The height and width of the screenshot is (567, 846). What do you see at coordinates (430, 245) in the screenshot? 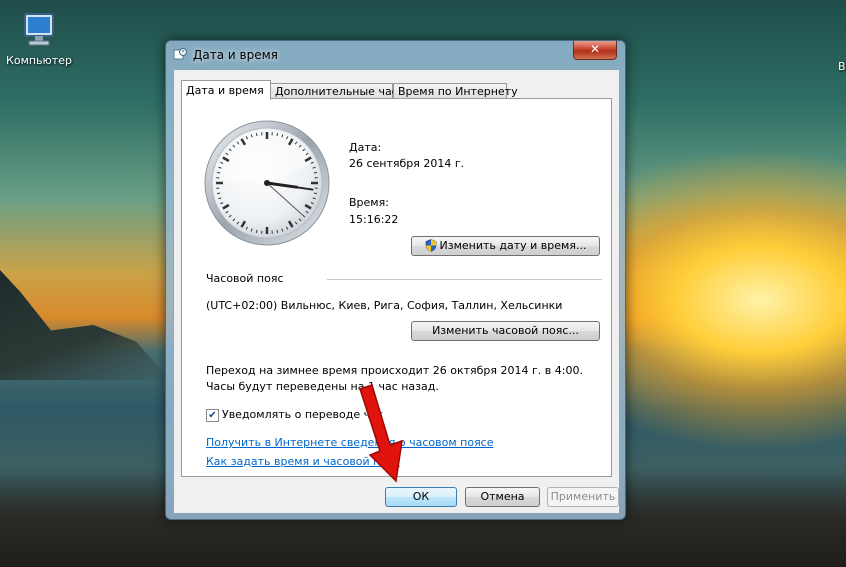
I see `uac-shield-icon` at bounding box center [430, 245].